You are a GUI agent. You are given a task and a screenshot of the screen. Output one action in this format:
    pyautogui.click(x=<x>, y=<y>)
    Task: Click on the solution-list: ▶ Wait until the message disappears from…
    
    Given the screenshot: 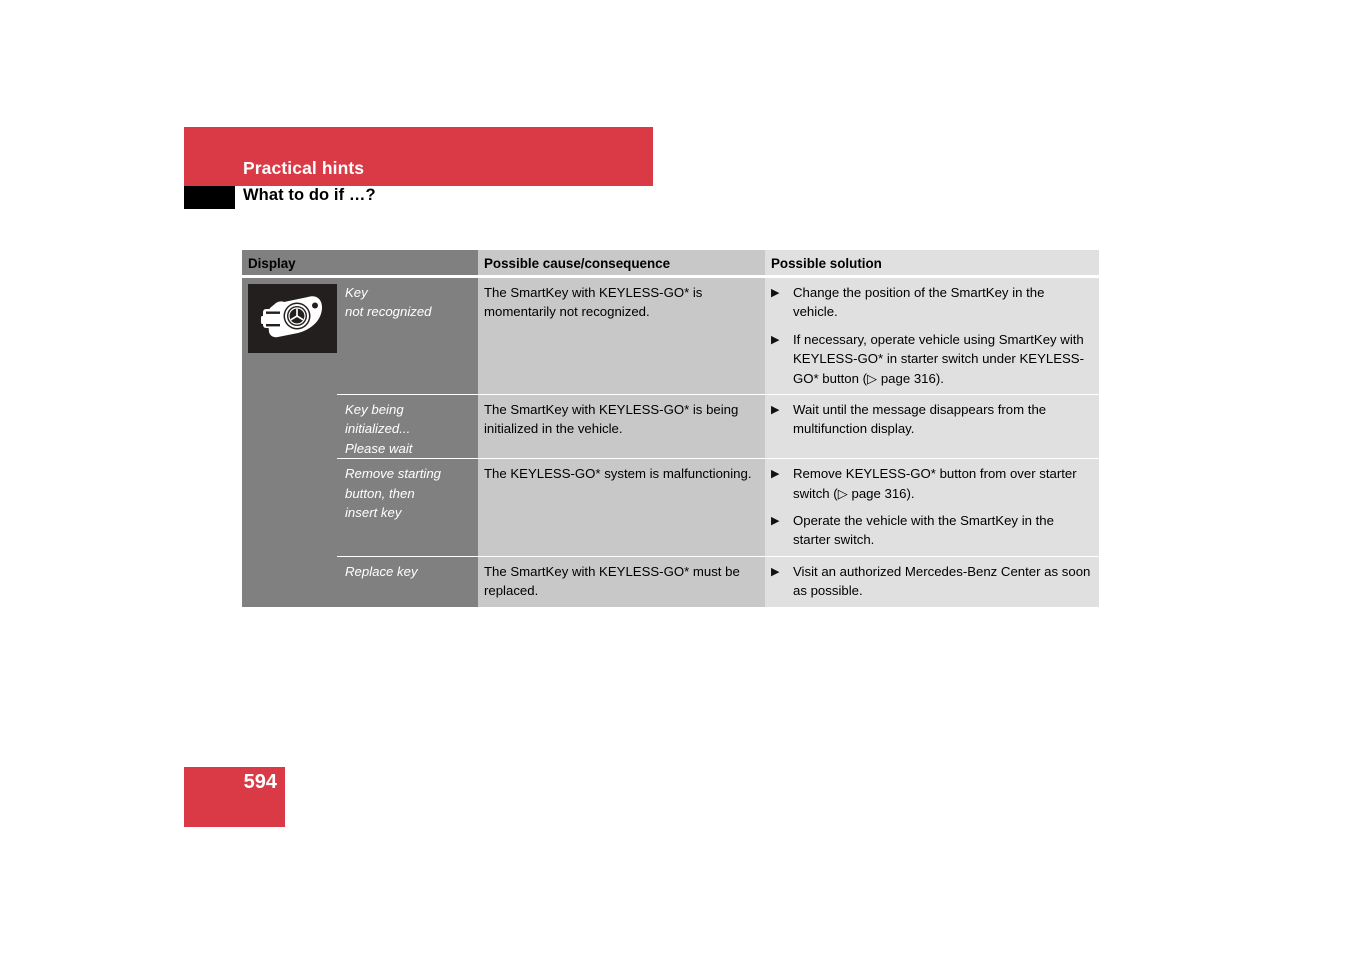 What is the action you would take?
    pyautogui.click(x=932, y=420)
    